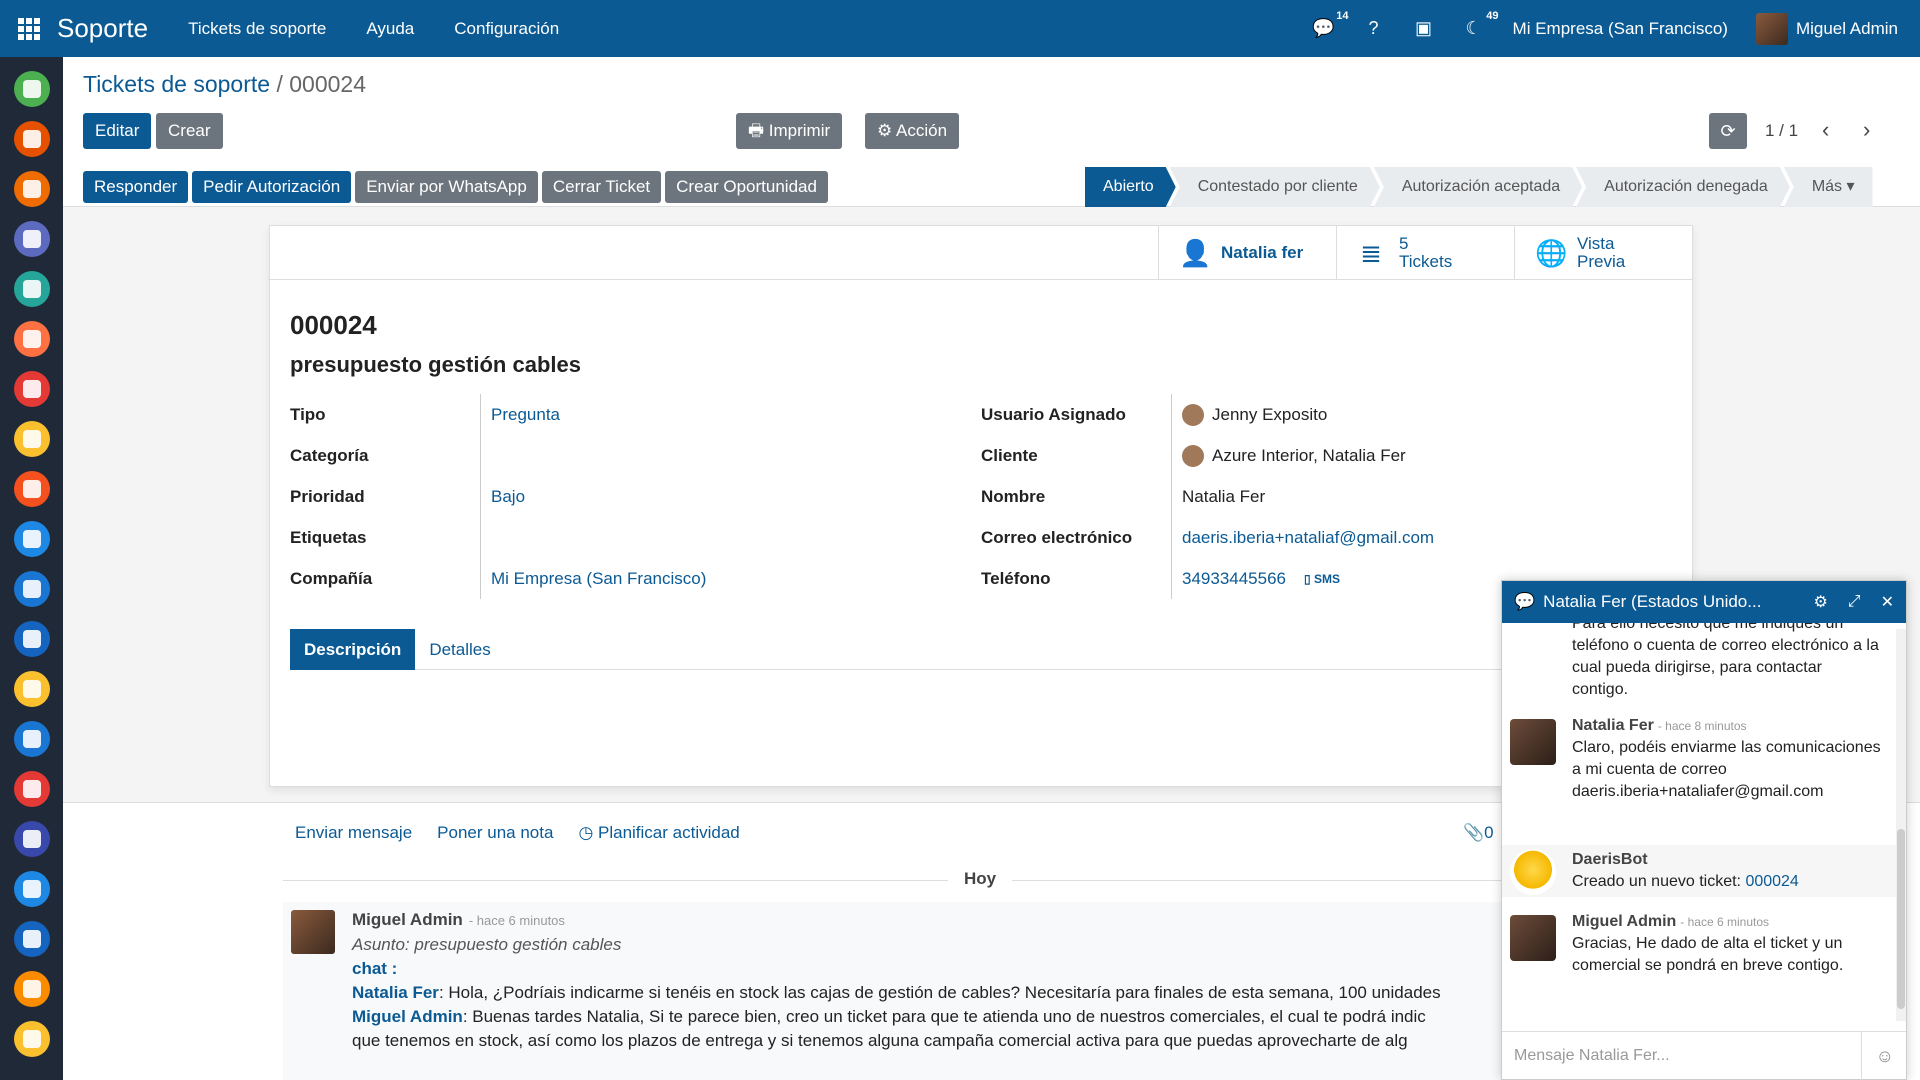 The height and width of the screenshot is (1080, 1920). I want to click on chat-text: Creado un nuevo ticket:, so click(1659, 881).